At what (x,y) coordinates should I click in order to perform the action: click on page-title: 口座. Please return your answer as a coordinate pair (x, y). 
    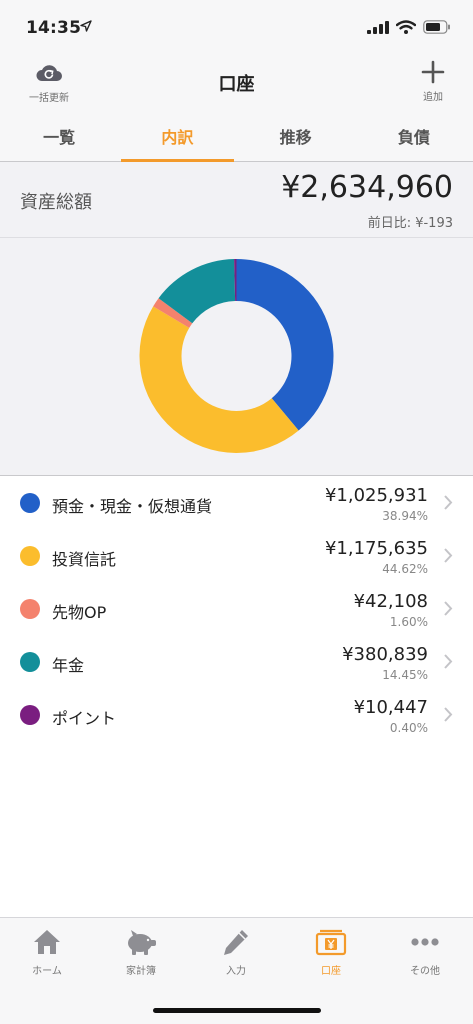
    Looking at the image, I should click on (236, 84).